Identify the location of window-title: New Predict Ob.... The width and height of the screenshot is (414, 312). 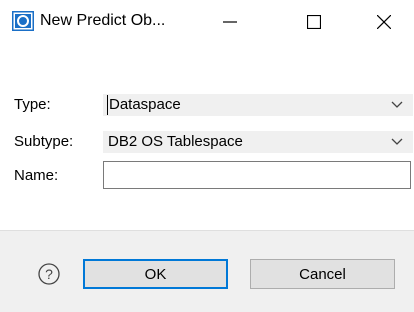
(103, 20).